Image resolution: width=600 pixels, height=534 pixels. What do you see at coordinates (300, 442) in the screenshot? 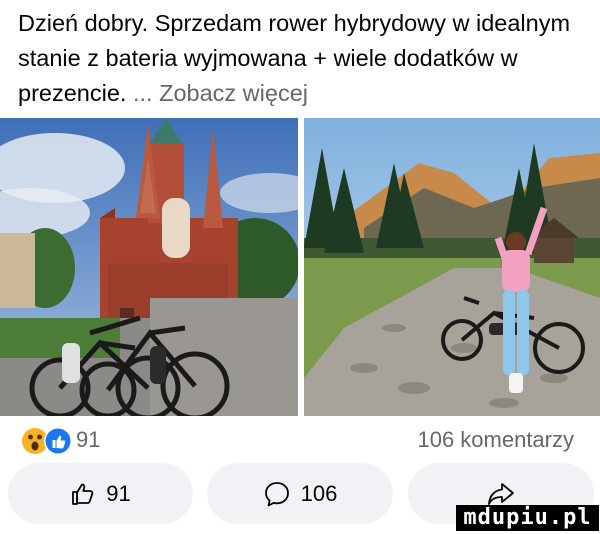
I see `reaction-stats-bar: 91 106 komentarzy` at bounding box center [300, 442].